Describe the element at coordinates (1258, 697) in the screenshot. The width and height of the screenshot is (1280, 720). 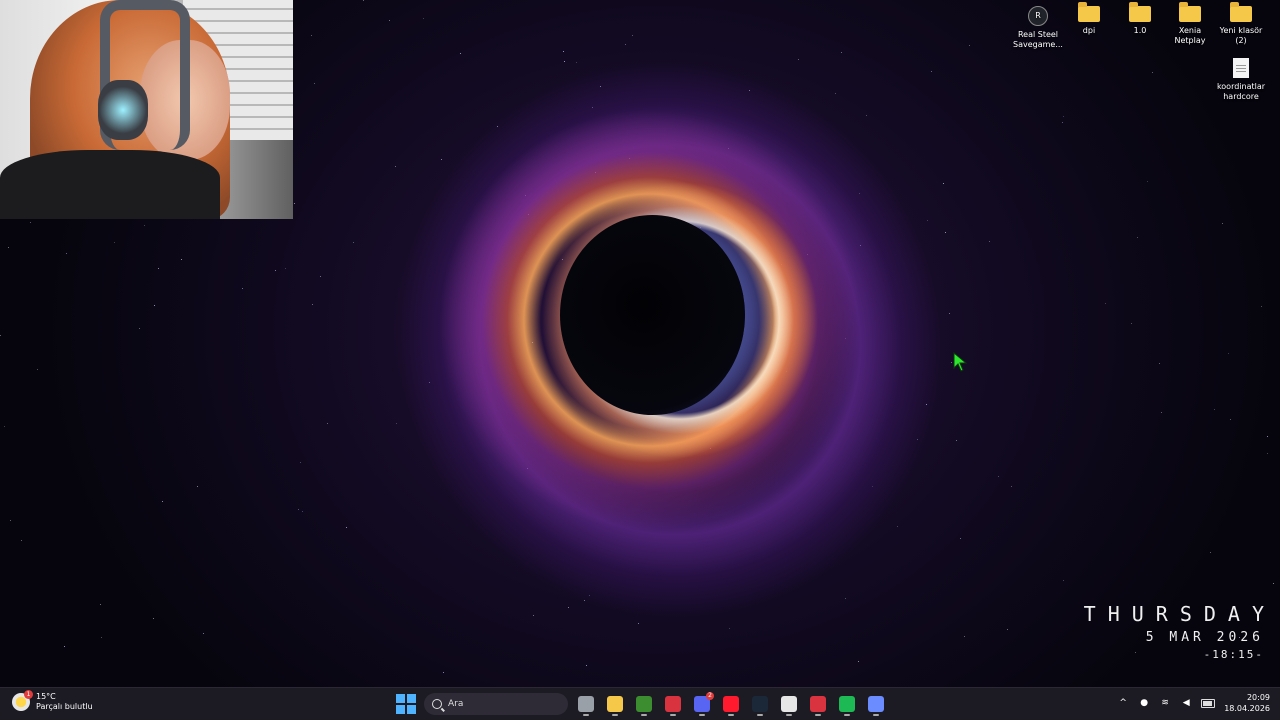
I see `clock-time: 20:09` at that location.